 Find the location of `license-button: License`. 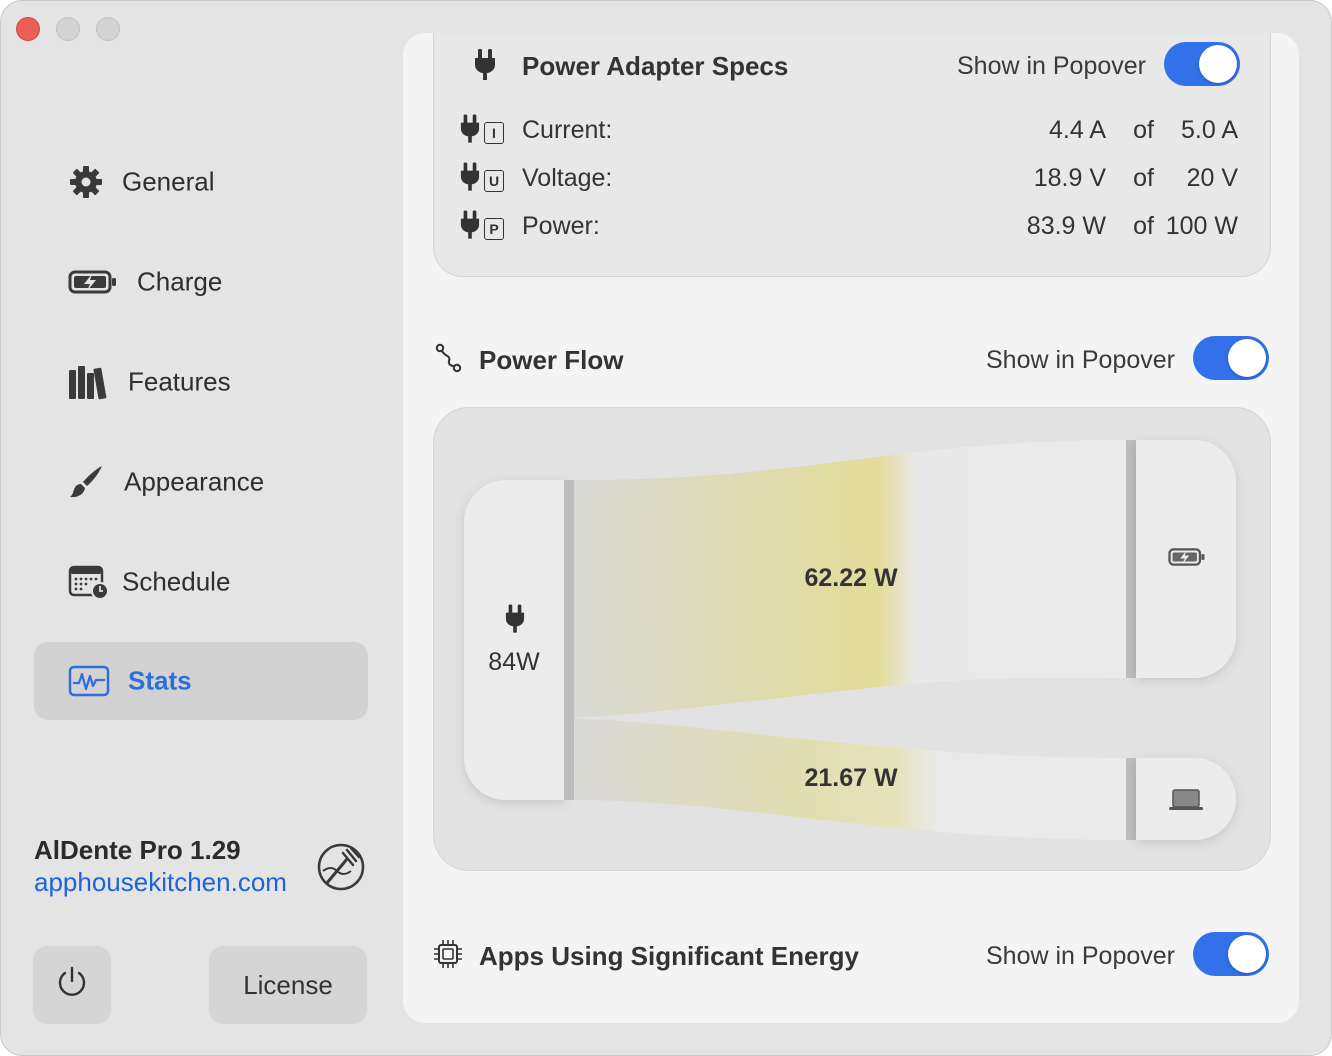

license-button: License is located at coordinates (288, 985).